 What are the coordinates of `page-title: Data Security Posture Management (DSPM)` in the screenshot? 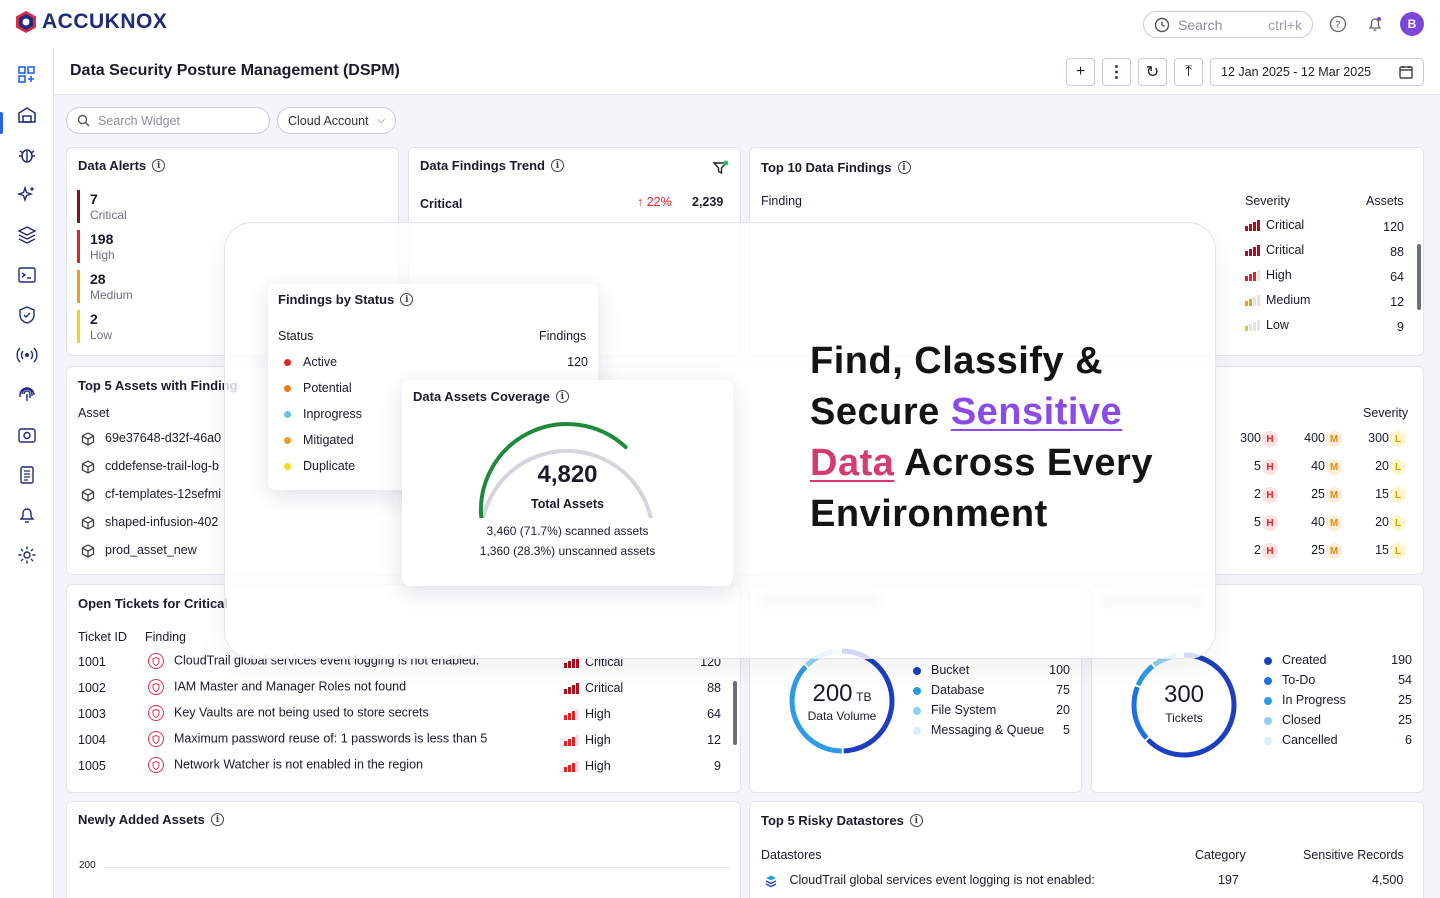 It's located at (235, 70).